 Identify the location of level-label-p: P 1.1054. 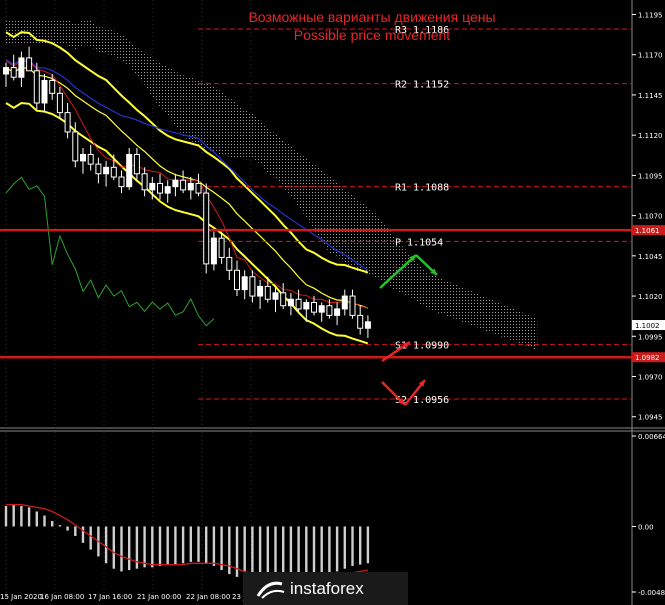
(419, 242).